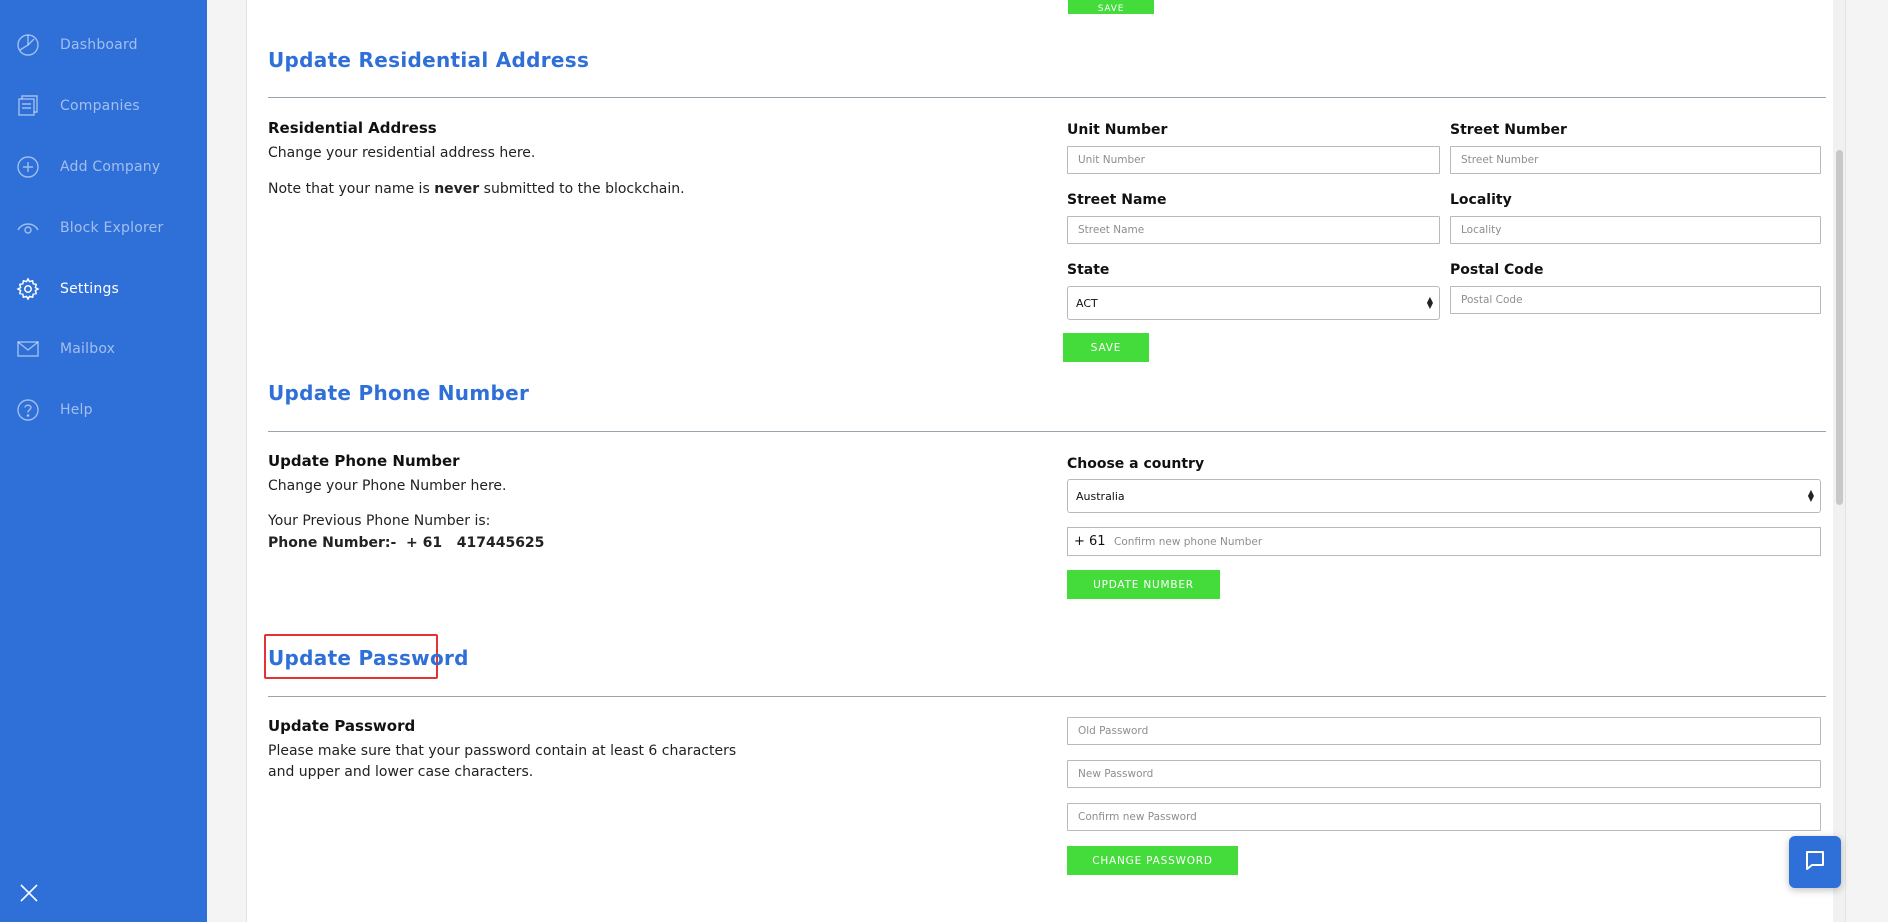  Describe the element at coordinates (110, 167) in the screenshot. I see `sidebar-item-label: Add Company` at that location.